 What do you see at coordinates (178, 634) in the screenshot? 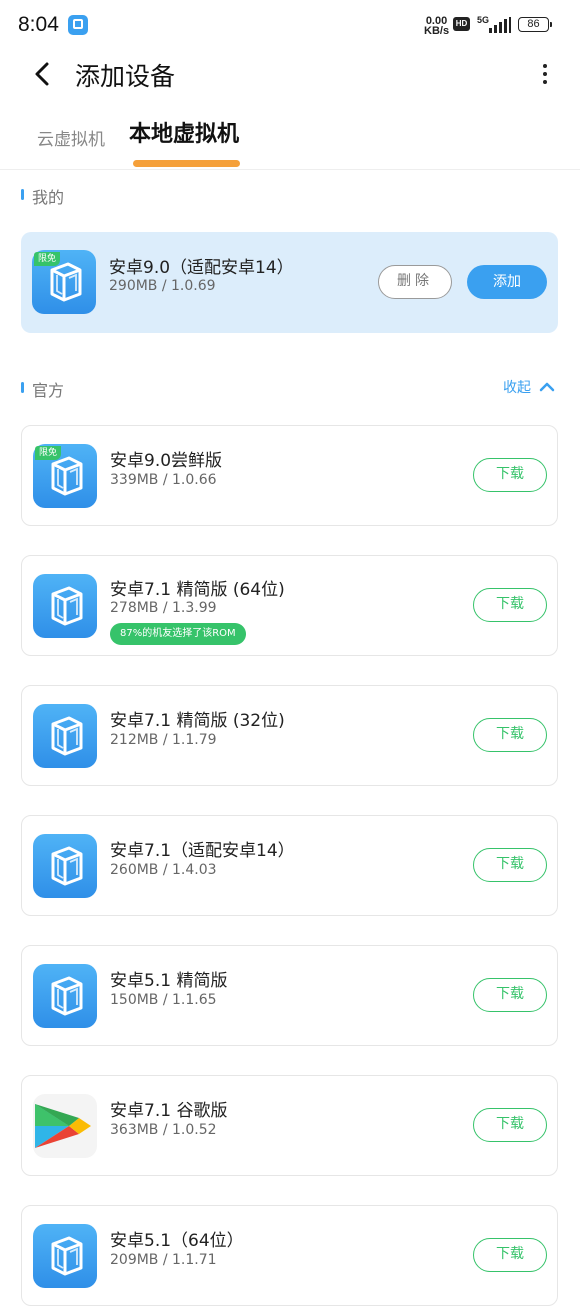
I see `popularity-tag: 87%的机友选择了该ROM` at bounding box center [178, 634].